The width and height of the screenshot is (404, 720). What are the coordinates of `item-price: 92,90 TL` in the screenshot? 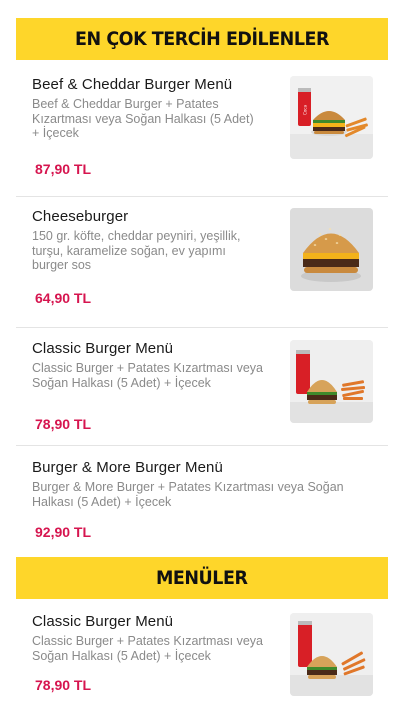 It's located at (63, 532).